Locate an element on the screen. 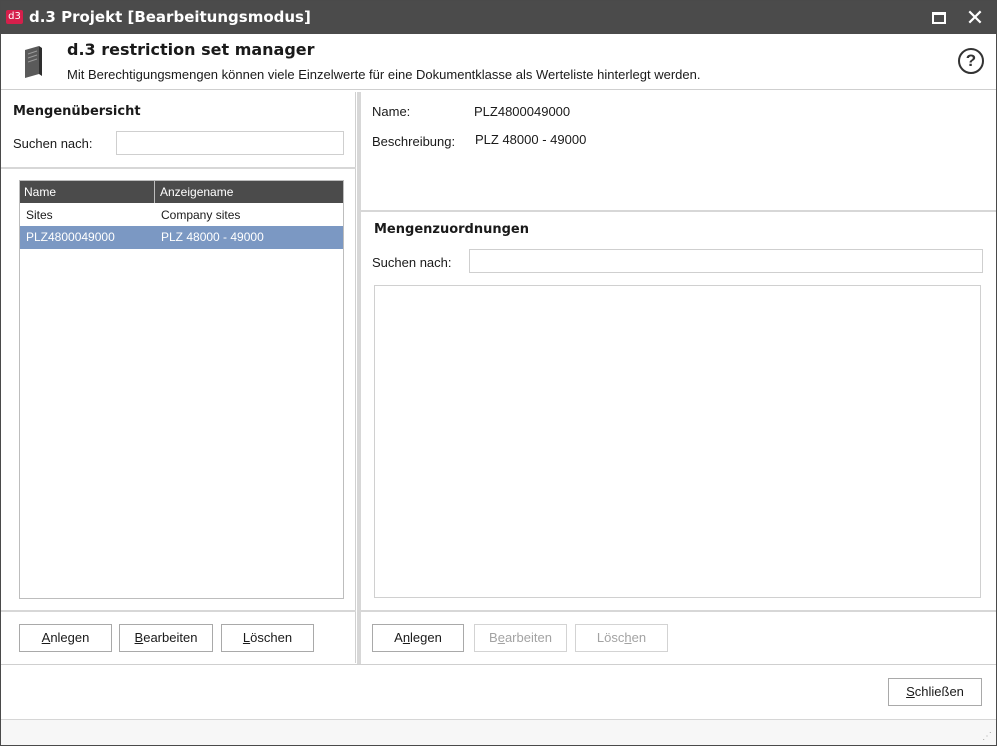 This screenshot has width=997, height=746. left-create-button: Anlegen is located at coordinates (65, 638).